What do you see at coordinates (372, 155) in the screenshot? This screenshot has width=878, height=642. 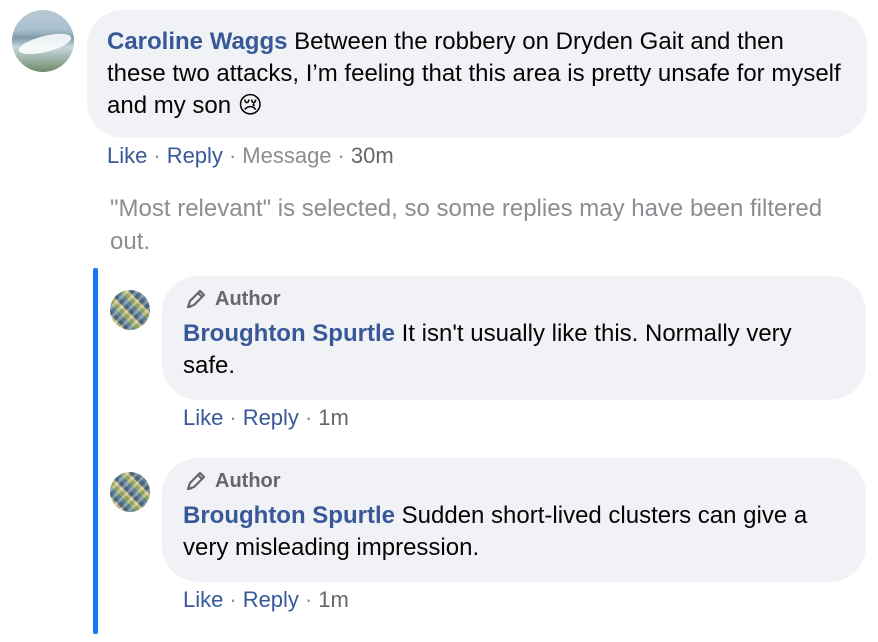 I see `comment-timestamp: 30m` at bounding box center [372, 155].